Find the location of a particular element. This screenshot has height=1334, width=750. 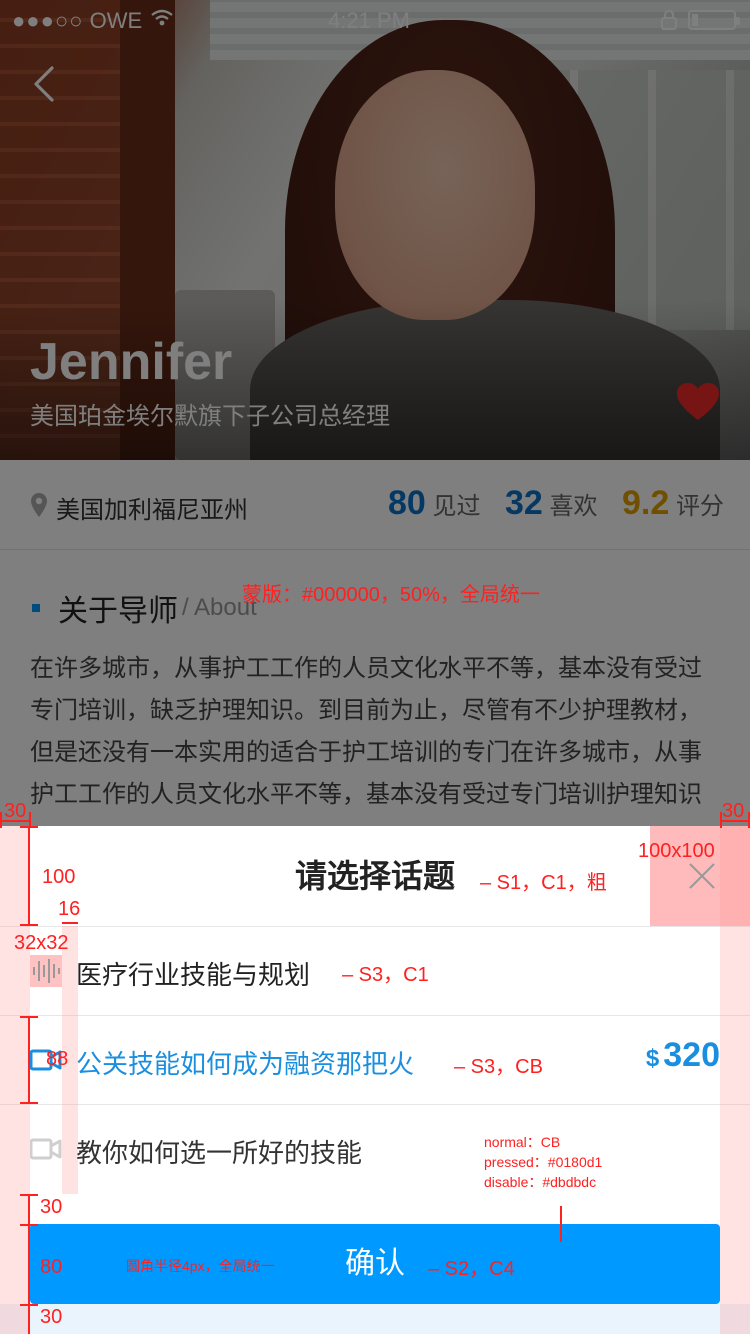

topic-label: 教你如何选一所好的技能 is located at coordinates (219, 1153).